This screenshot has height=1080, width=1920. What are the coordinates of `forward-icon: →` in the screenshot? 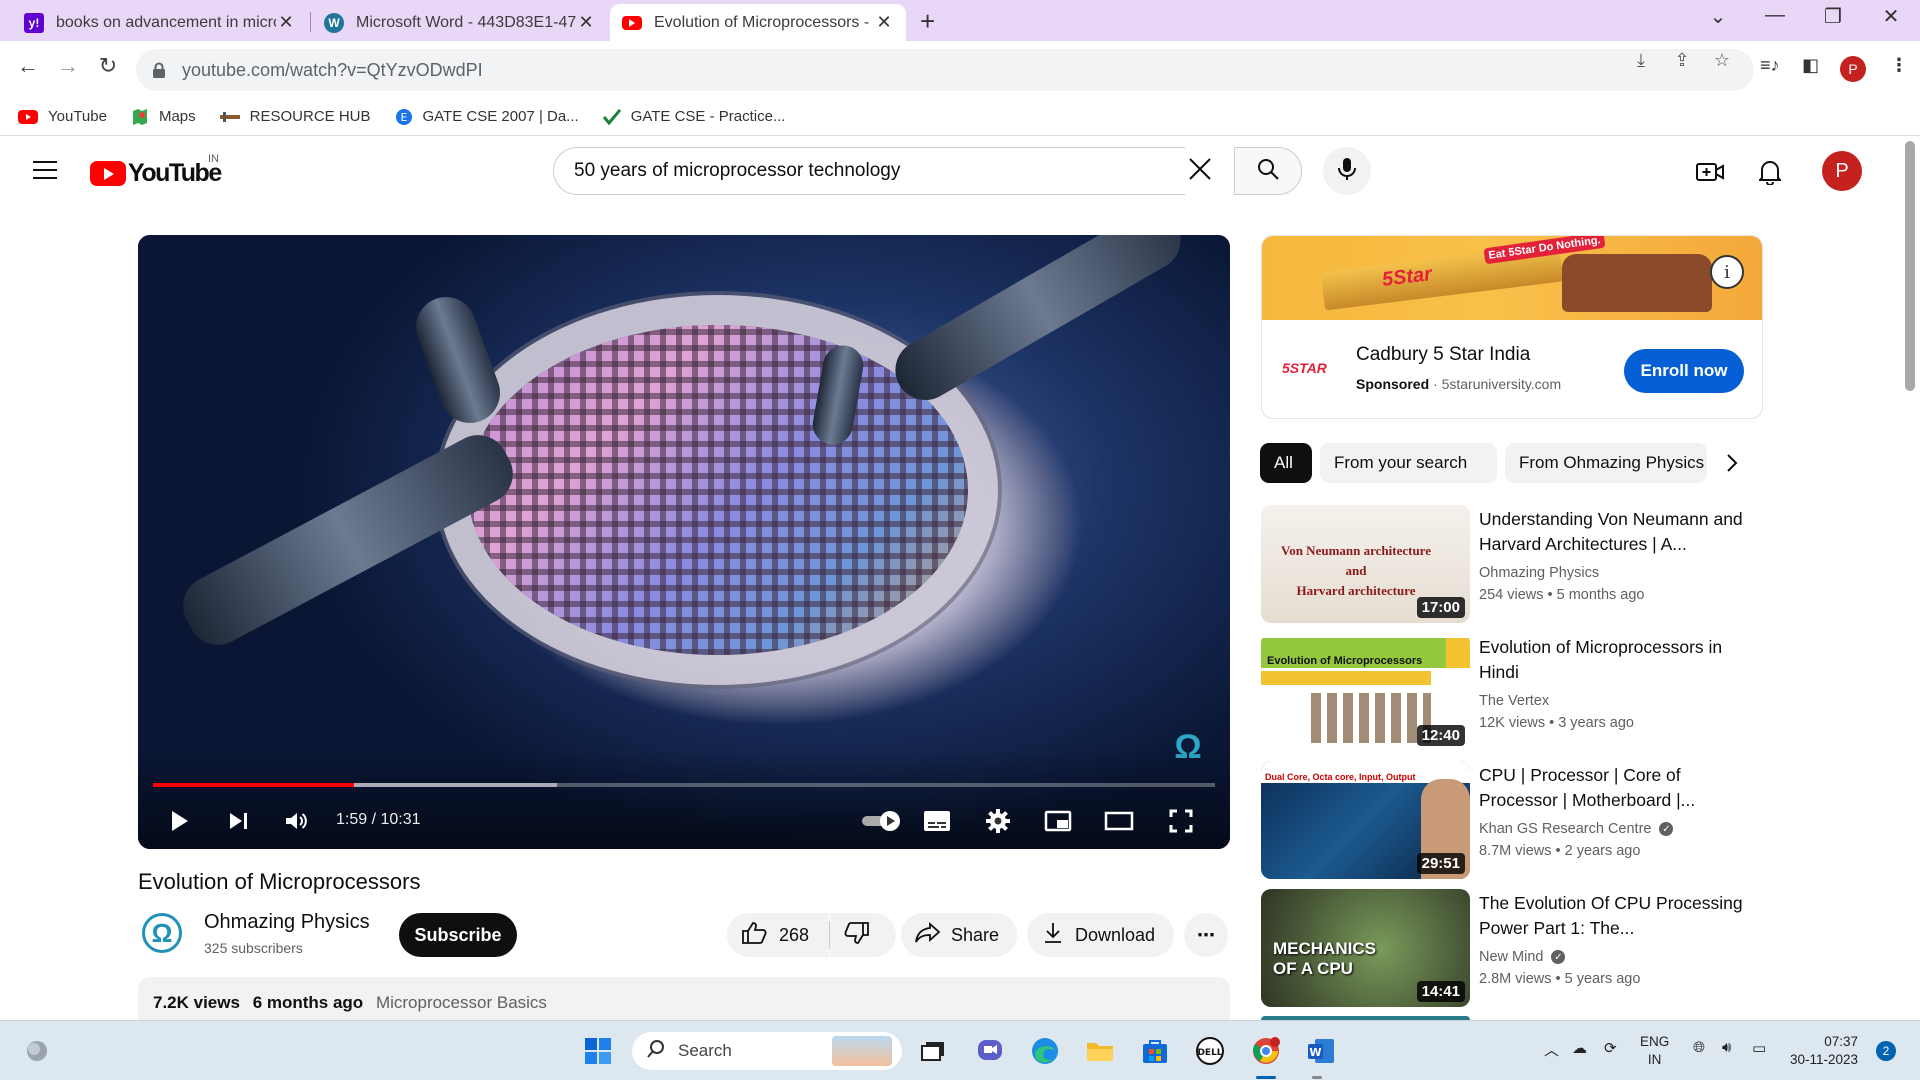 It's located at (68, 66).